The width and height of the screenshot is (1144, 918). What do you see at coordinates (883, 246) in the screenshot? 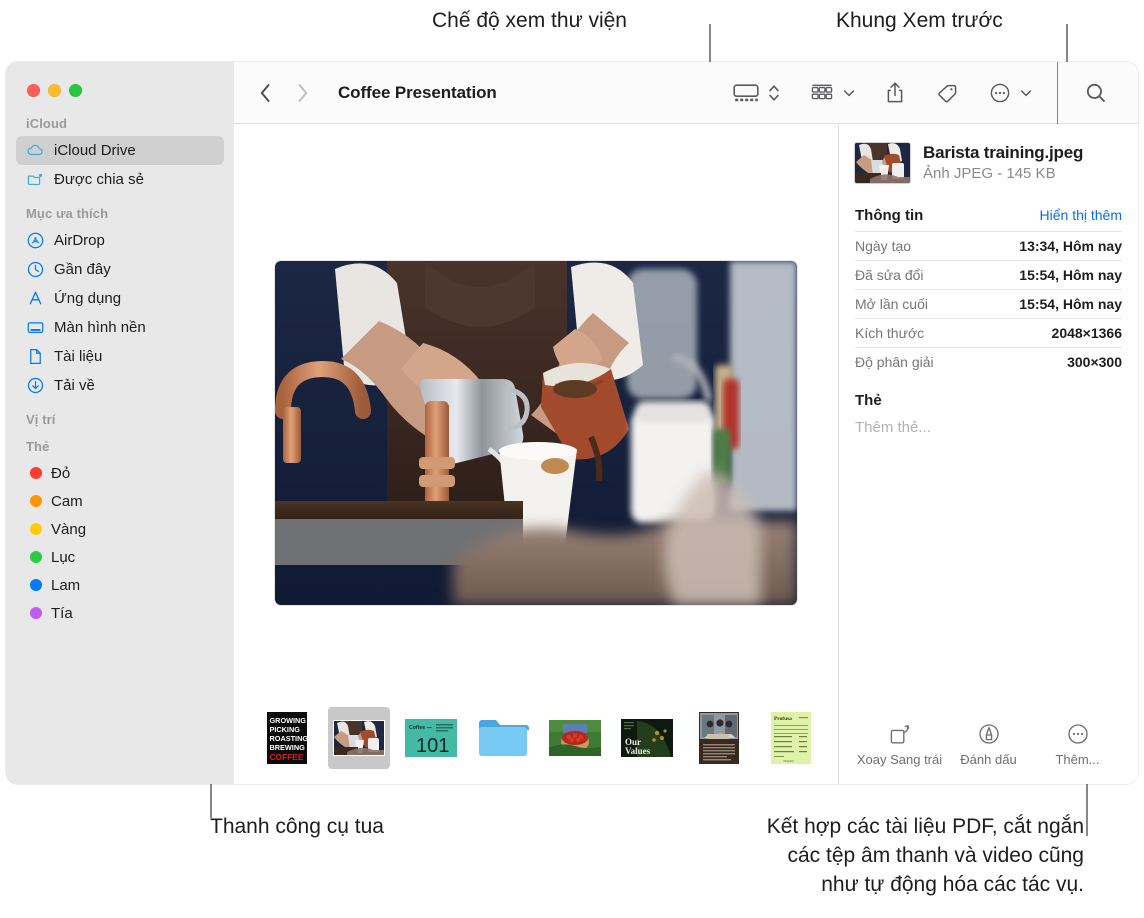
I see `info-key: Ngày tạo` at bounding box center [883, 246].